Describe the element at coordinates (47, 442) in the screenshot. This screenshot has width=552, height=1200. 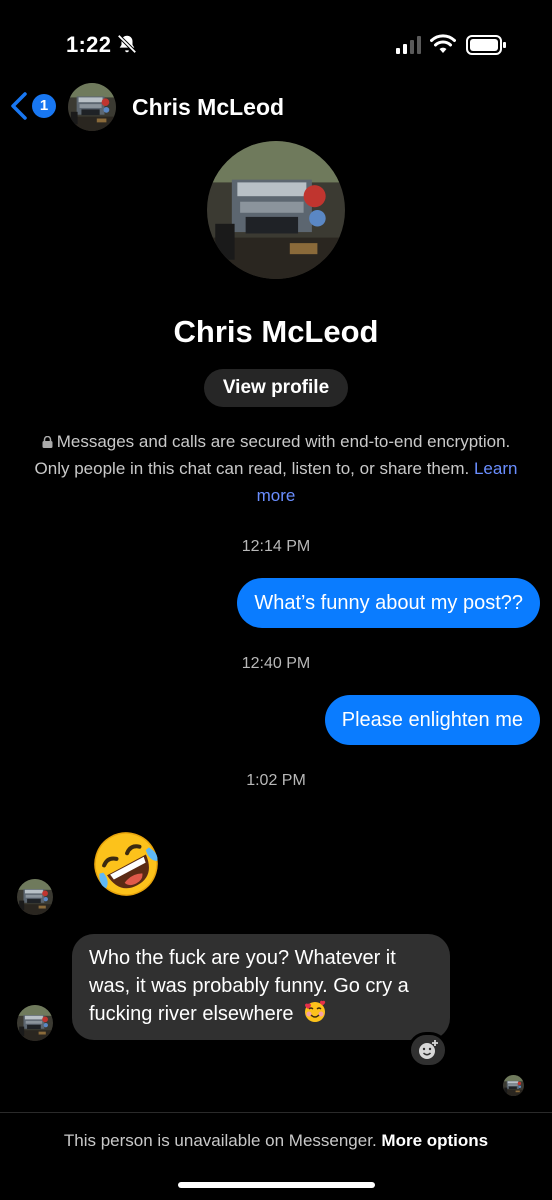
I see `lock-icon` at that location.